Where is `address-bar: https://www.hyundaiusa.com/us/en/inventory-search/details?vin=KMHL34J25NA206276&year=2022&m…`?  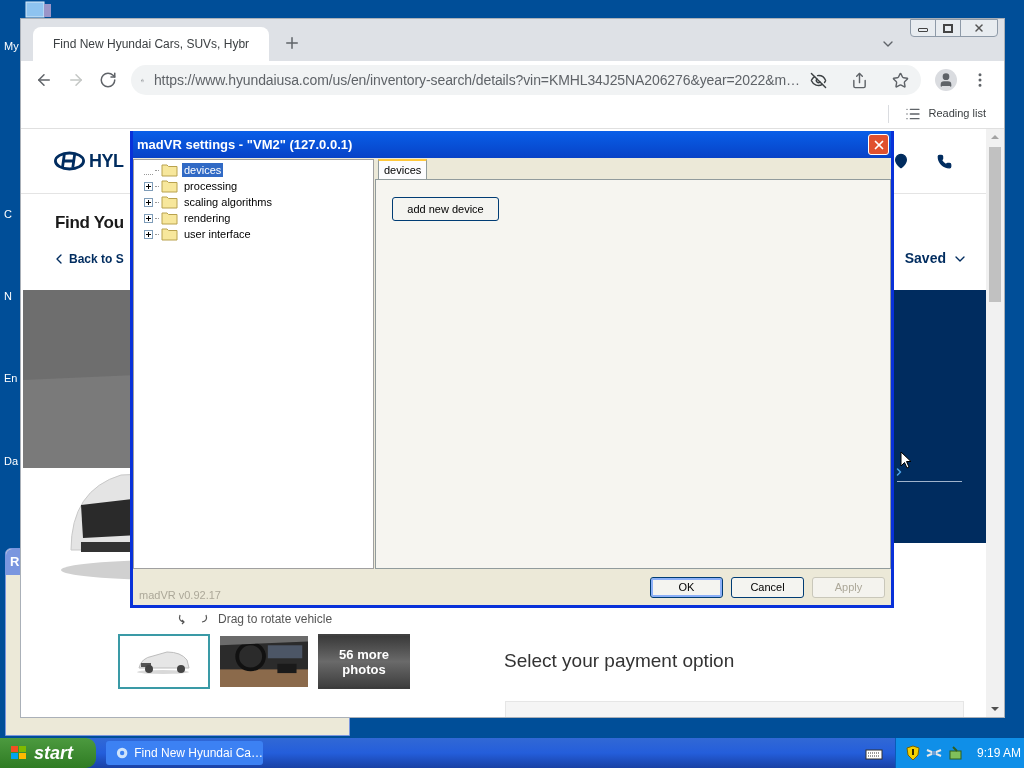
address-bar: https://www.hyundaiusa.com/us/en/inventory-search/details?vin=KMHL34J25NA206276&year=2022&m… is located at coordinates (526, 80).